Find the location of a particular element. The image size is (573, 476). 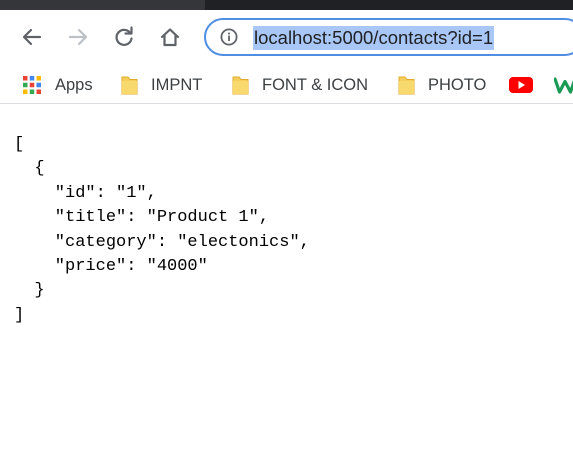

browser-toolbar: localhost:5000/contacts?id=1 is located at coordinates (286, 38).